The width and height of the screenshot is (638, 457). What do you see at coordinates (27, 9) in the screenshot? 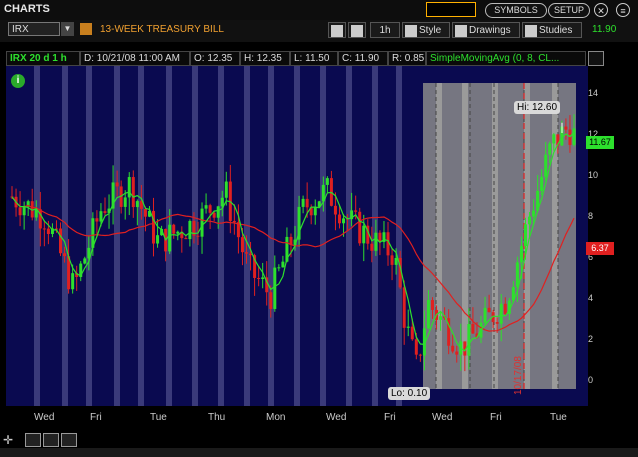
I see `window-title: CHARTS` at bounding box center [27, 9].